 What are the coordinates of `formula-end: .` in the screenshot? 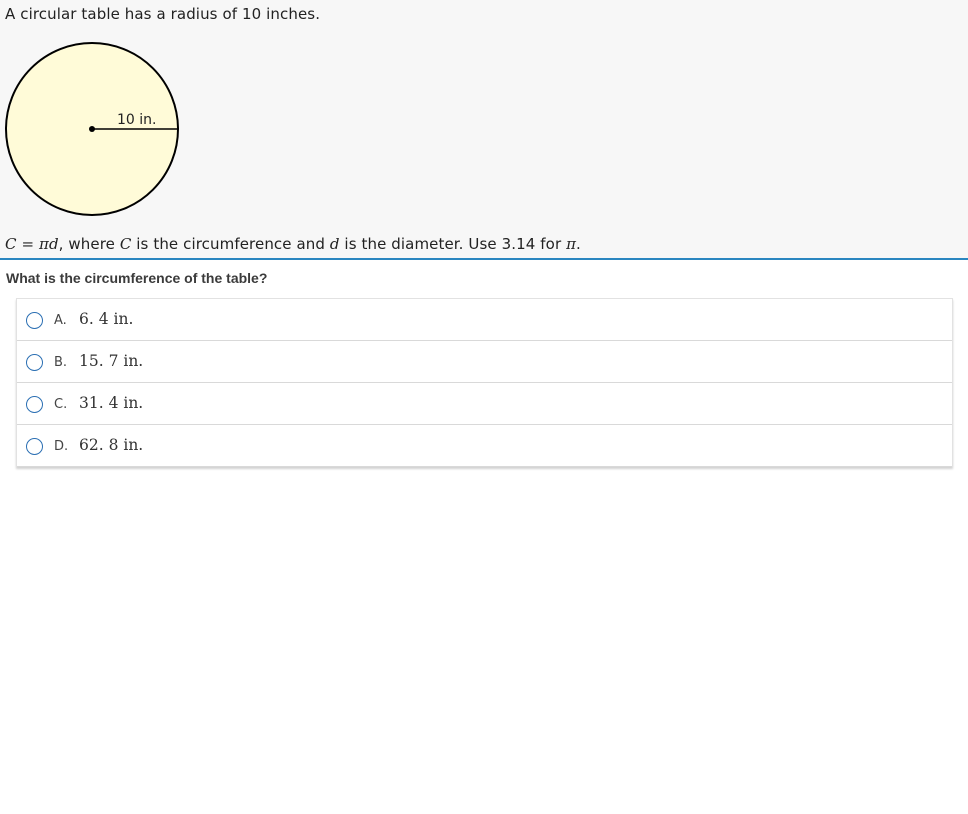 It's located at (578, 244).